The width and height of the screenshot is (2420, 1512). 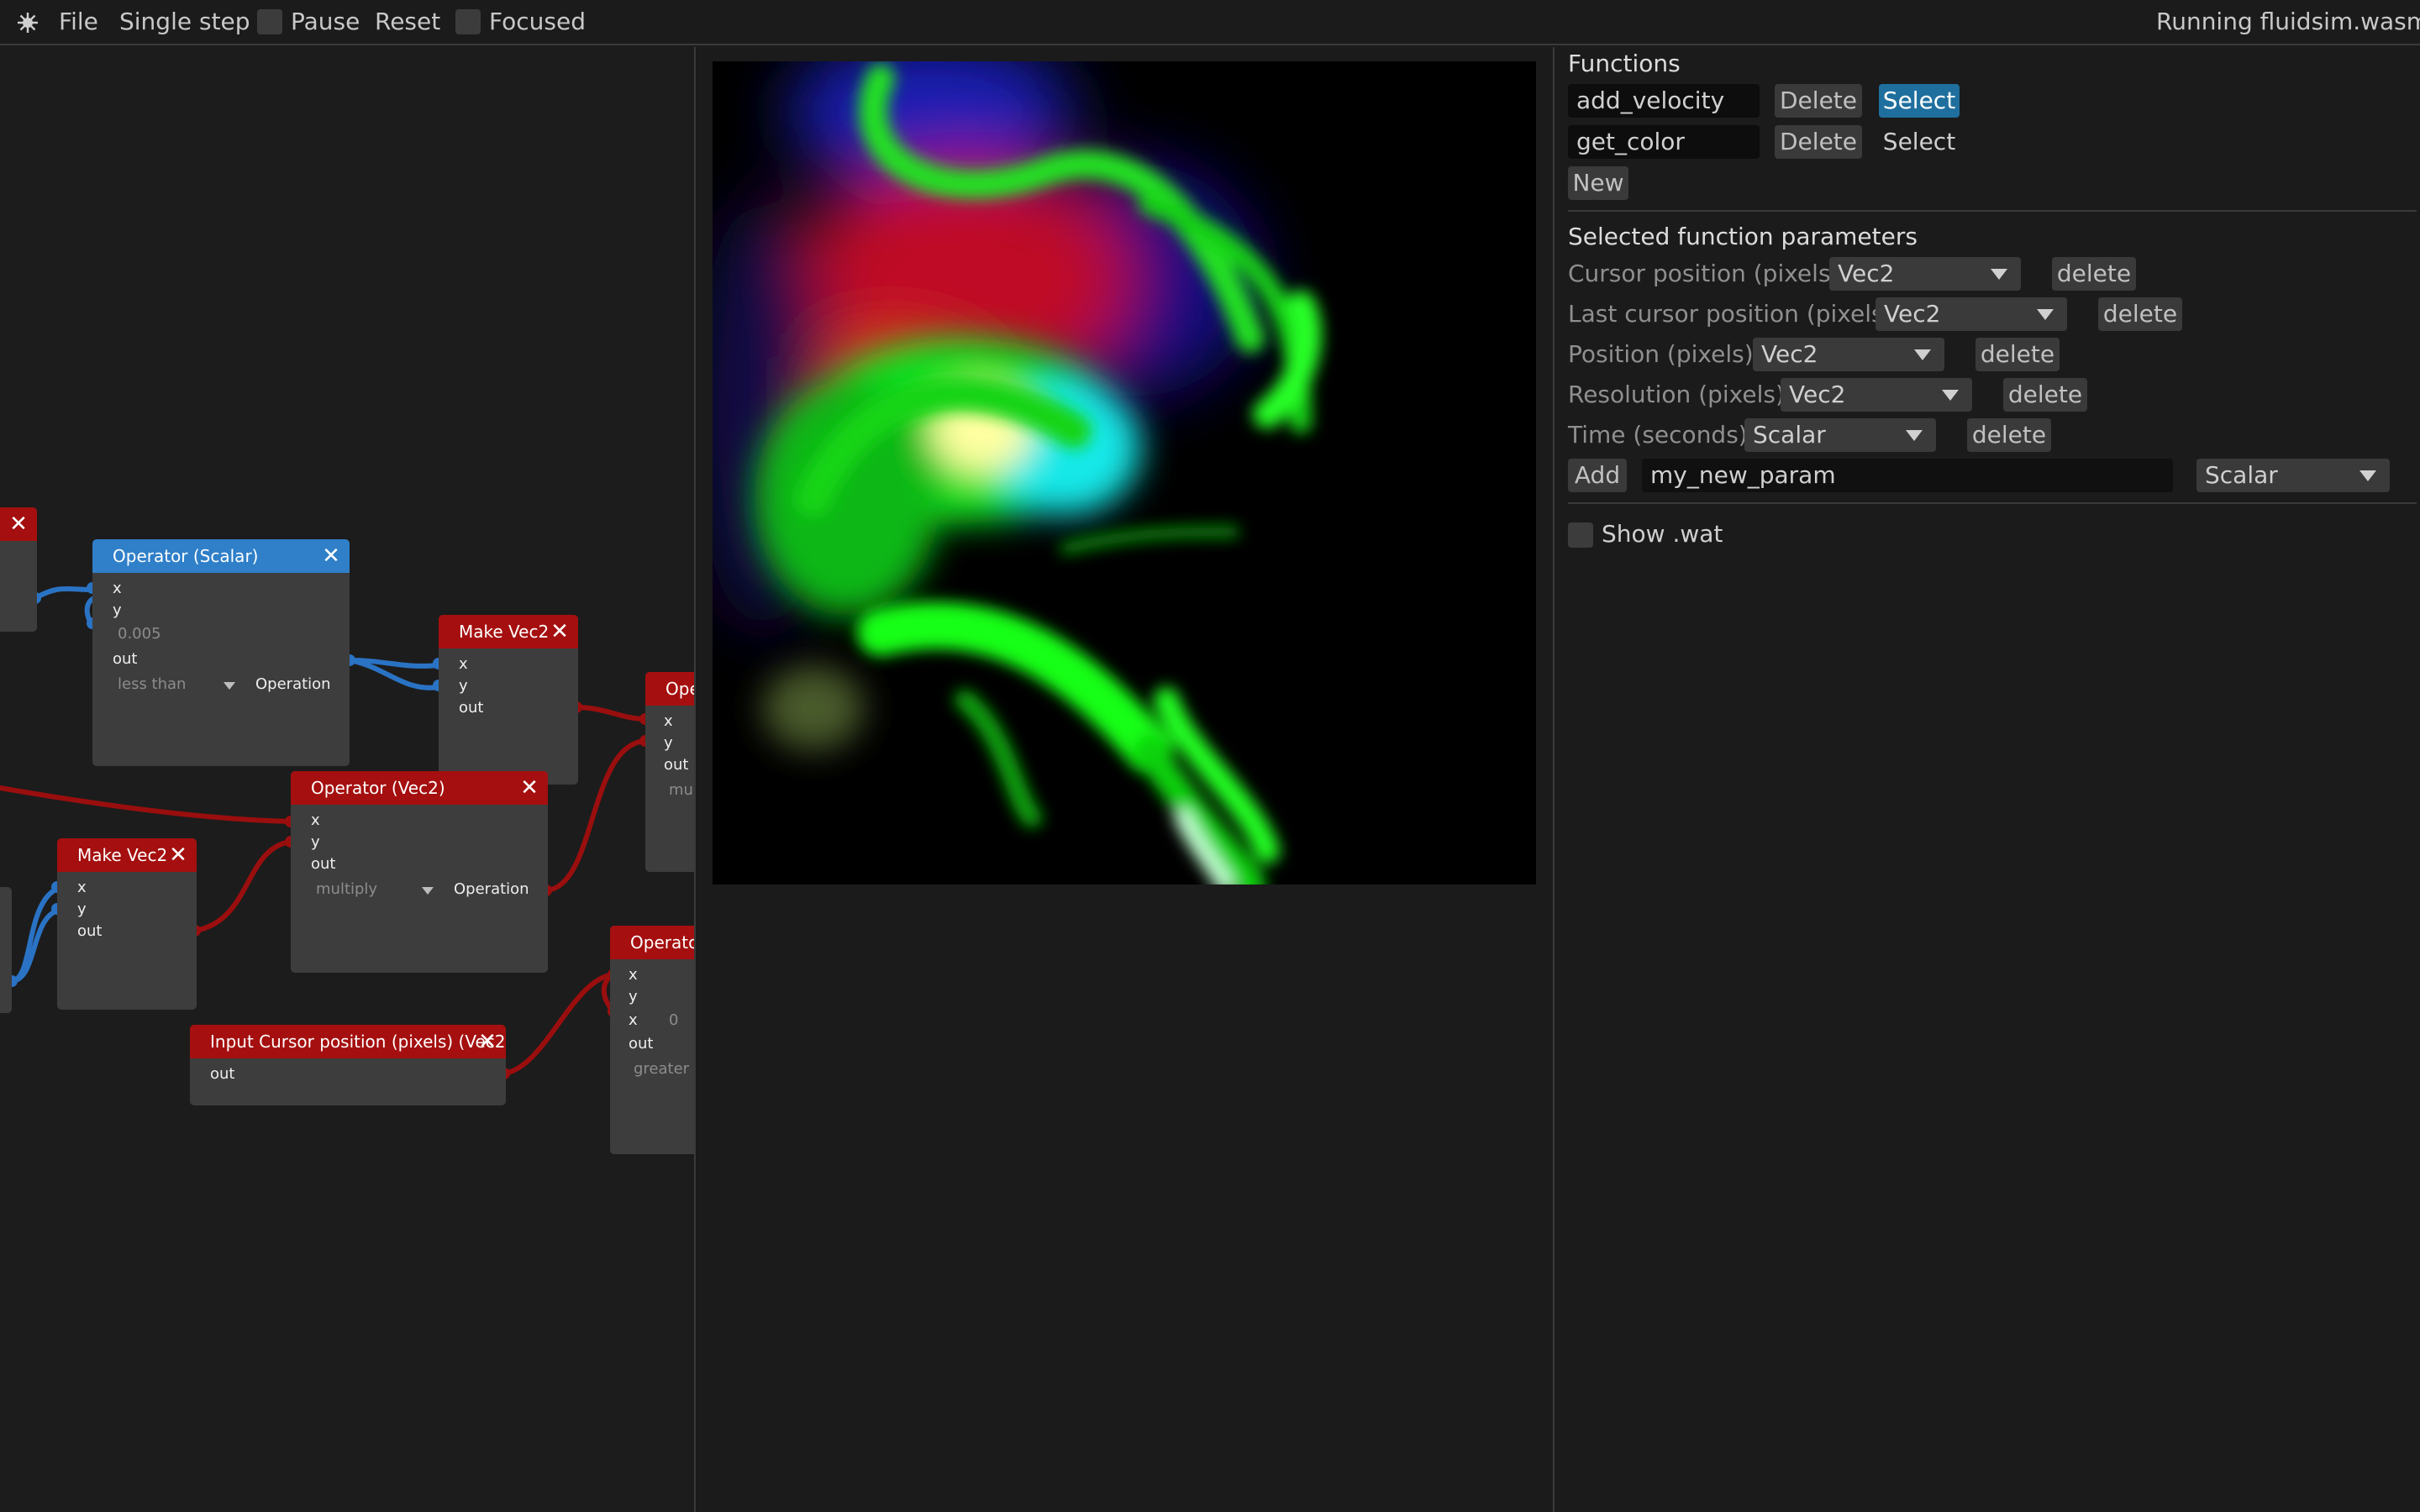 What do you see at coordinates (221, 556) in the screenshot?
I see `node-title: Operator (Scalar)` at bounding box center [221, 556].